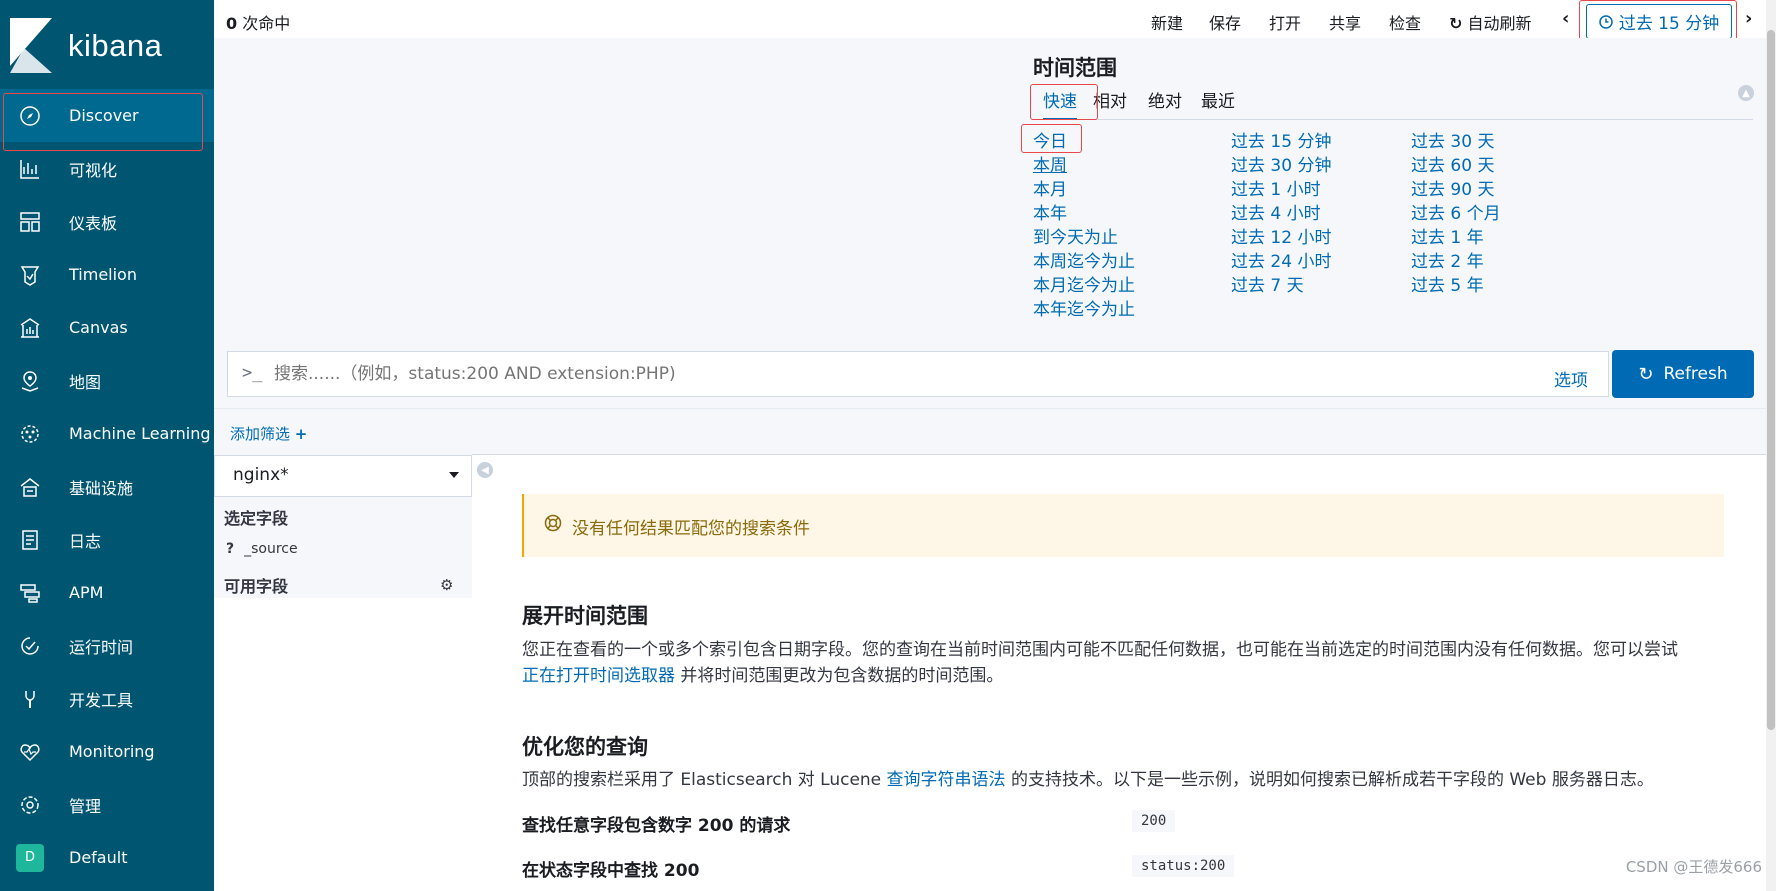 Image resolution: width=1776 pixels, height=891 pixels. I want to click on quick-link-this-year: 本年, so click(1084, 214).